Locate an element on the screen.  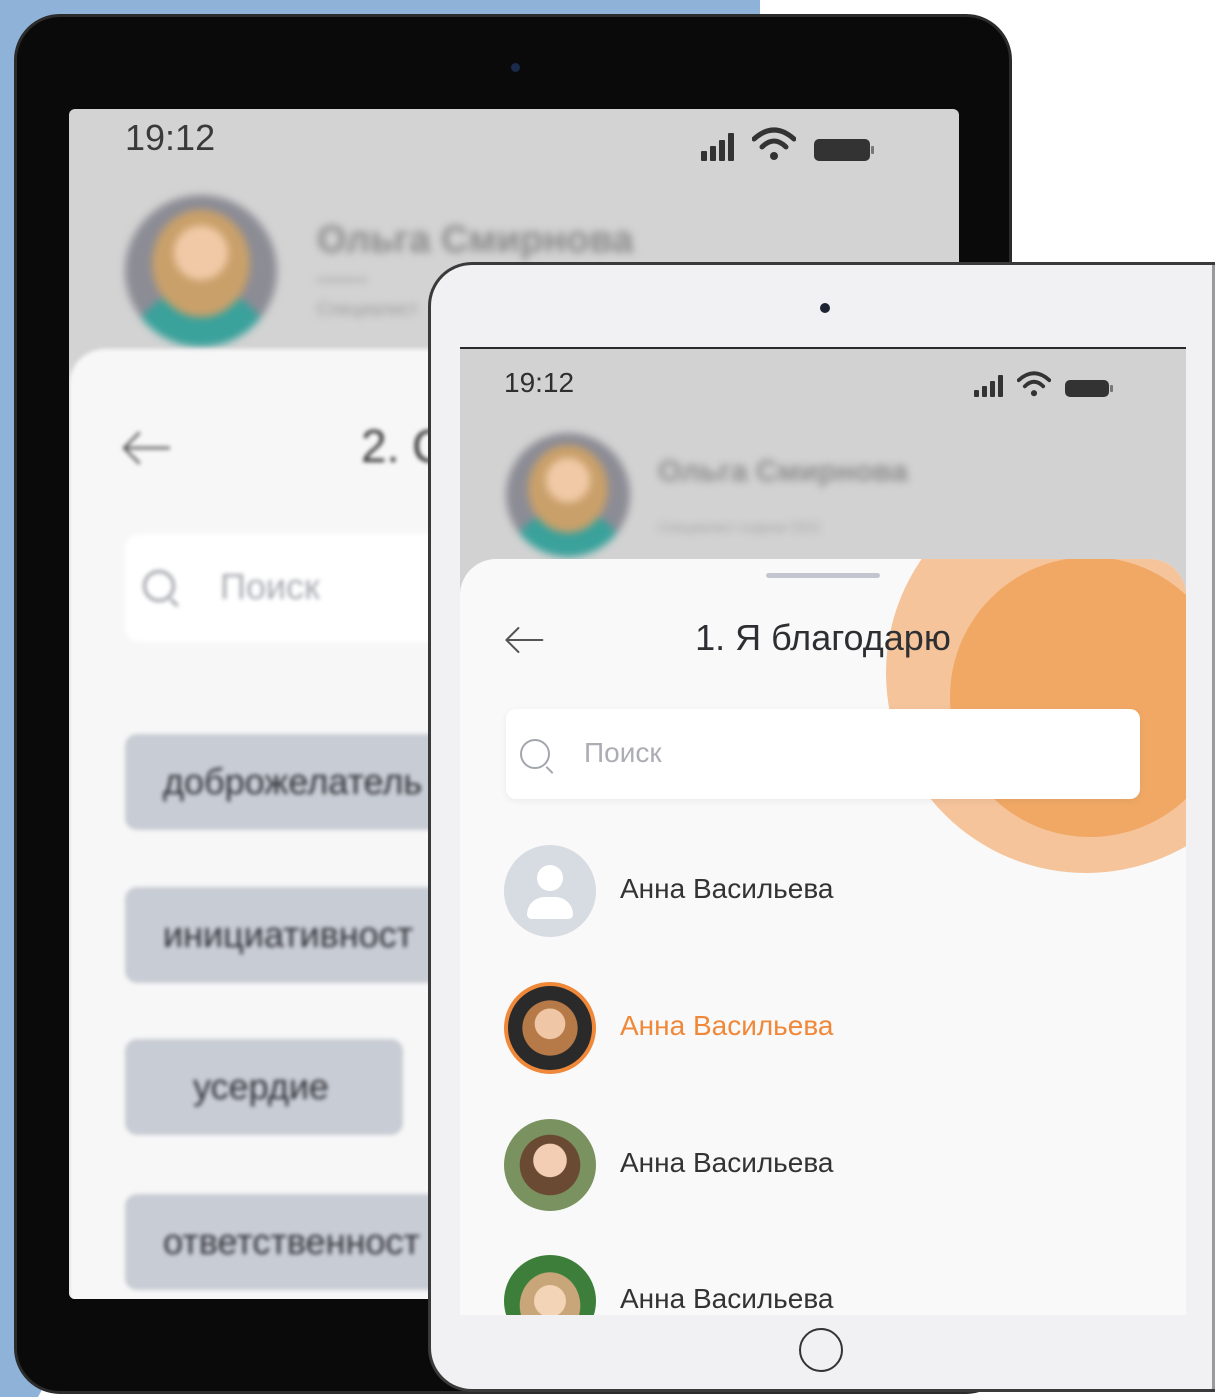
screen-edge is located at coordinates (823, 348).